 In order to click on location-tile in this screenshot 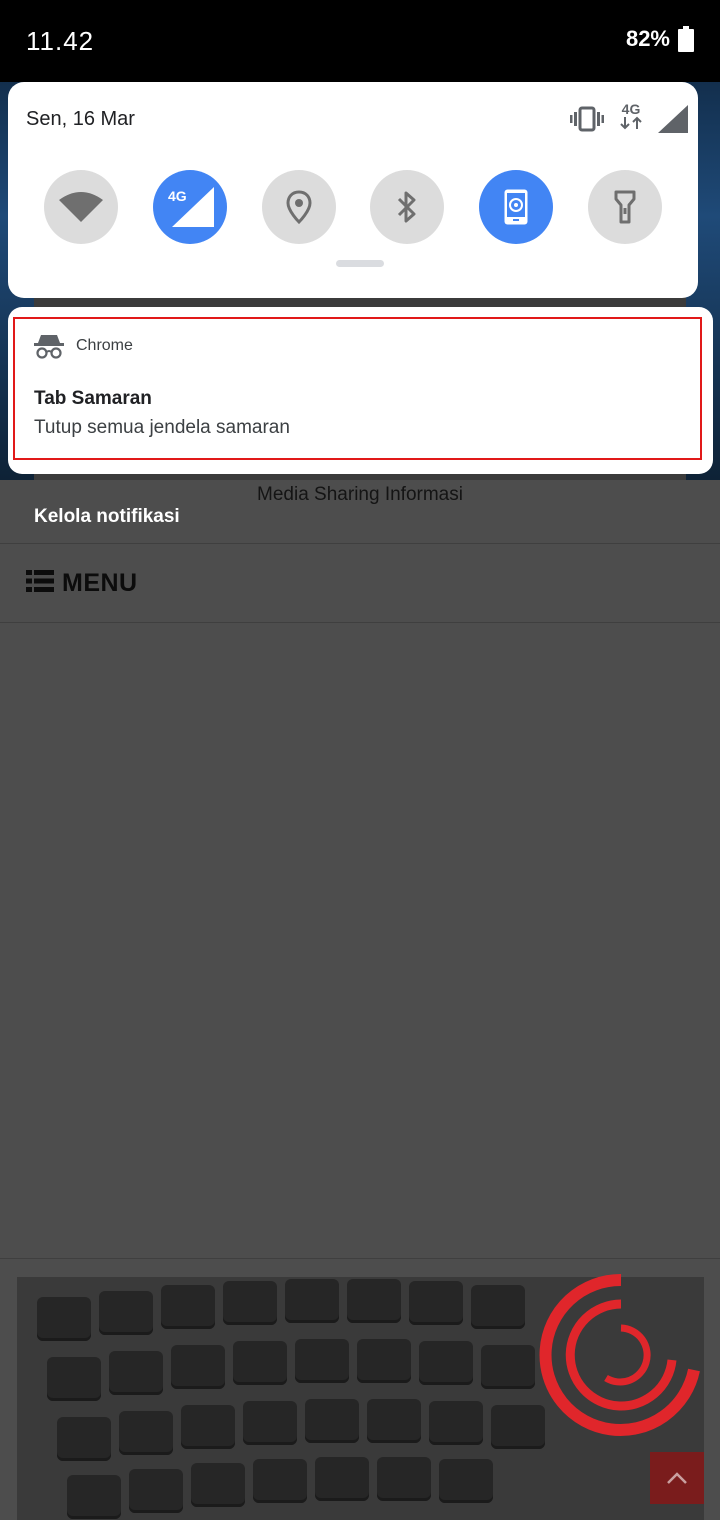, I will do `click(298, 207)`.